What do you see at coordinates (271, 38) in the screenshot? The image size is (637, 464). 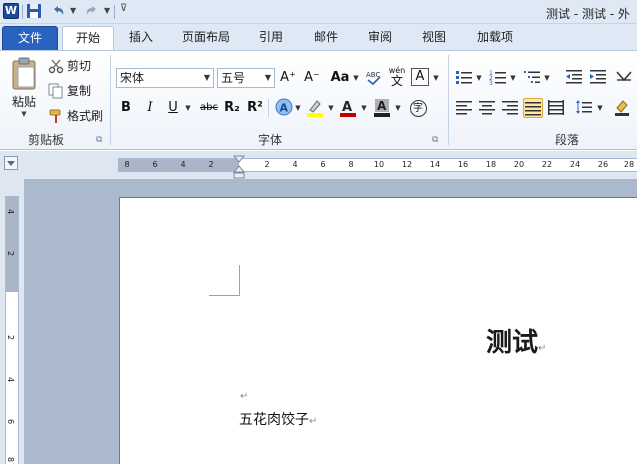 I see `tab-references: 引用` at bounding box center [271, 38].